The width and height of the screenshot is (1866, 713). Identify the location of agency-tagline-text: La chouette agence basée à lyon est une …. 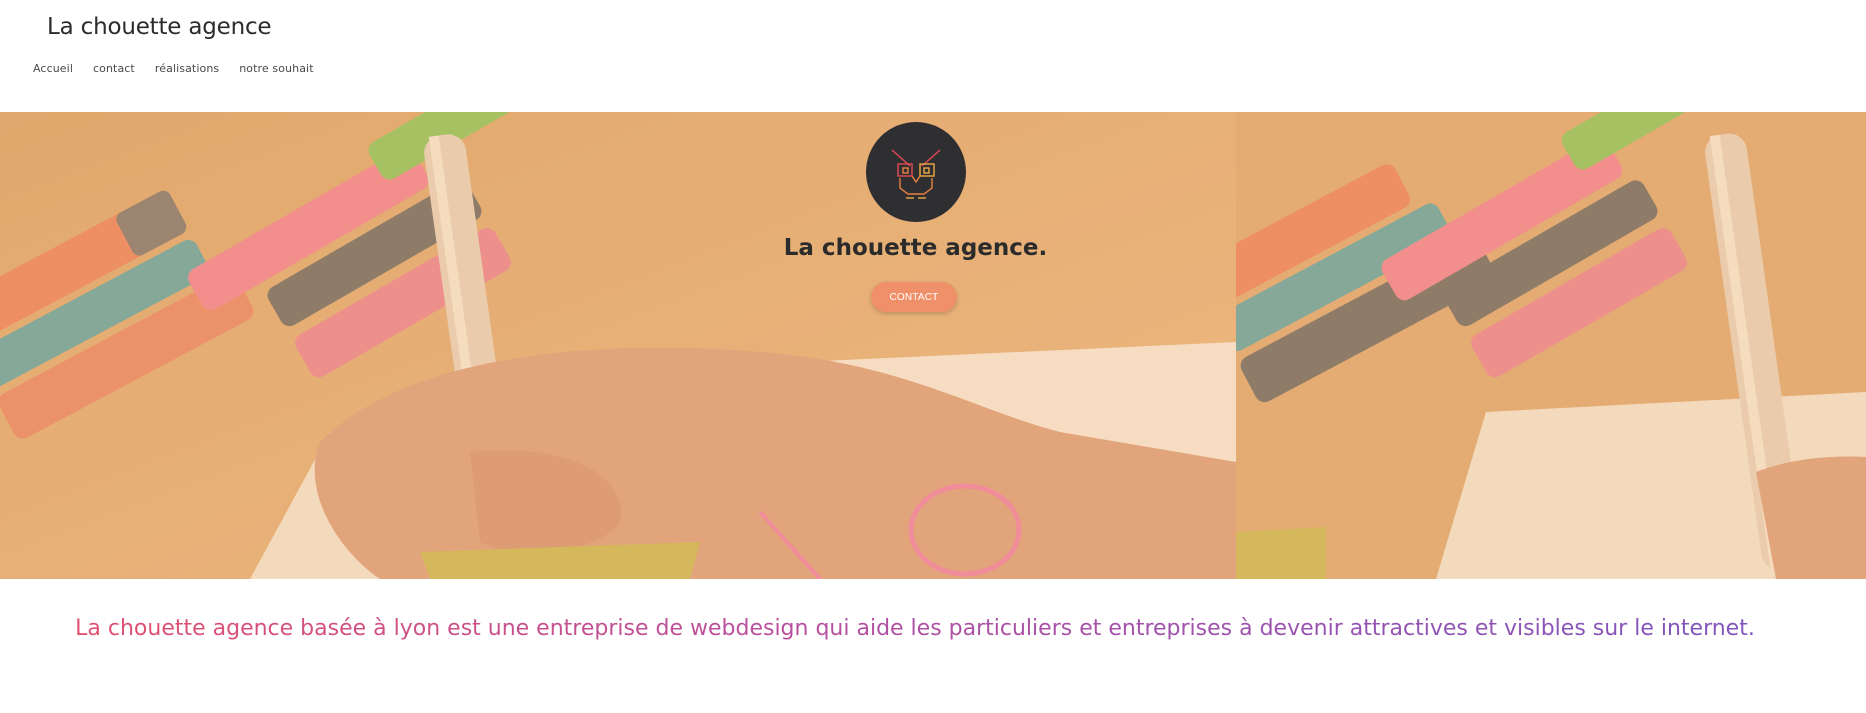
(915, 628).